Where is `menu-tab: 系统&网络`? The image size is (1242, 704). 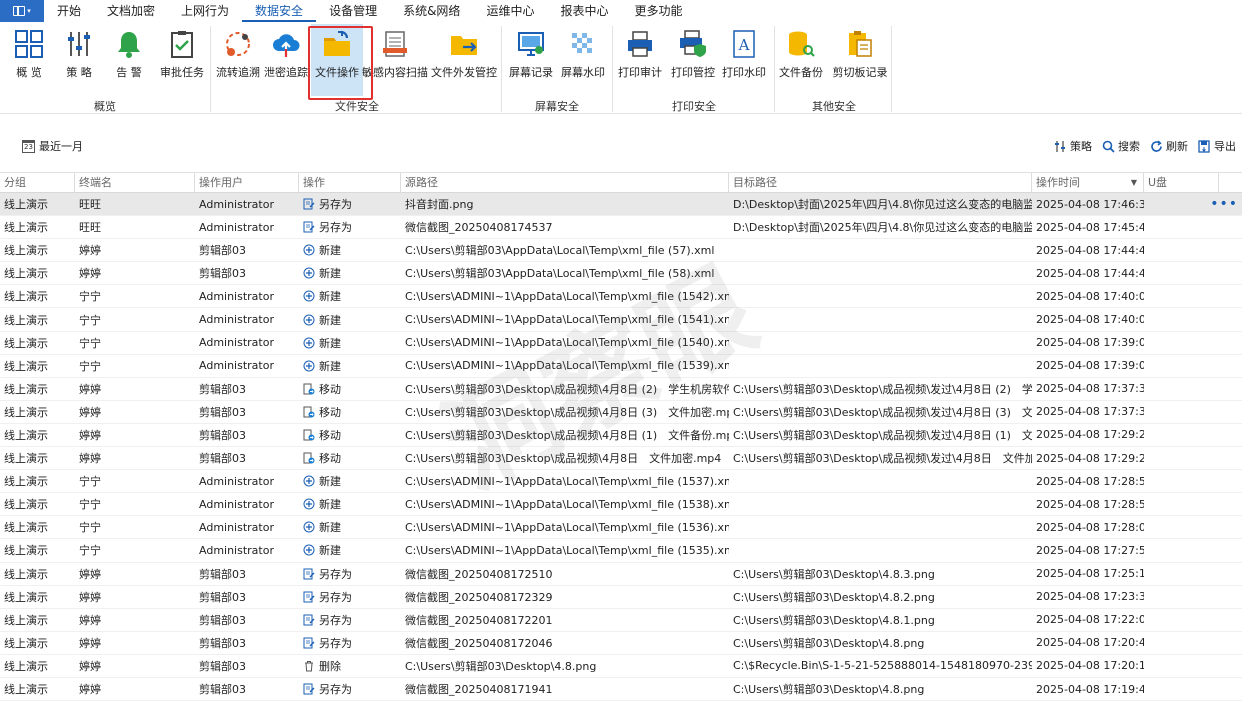 menu-tab: 系统&网络 is located at coordinates (431, 11).